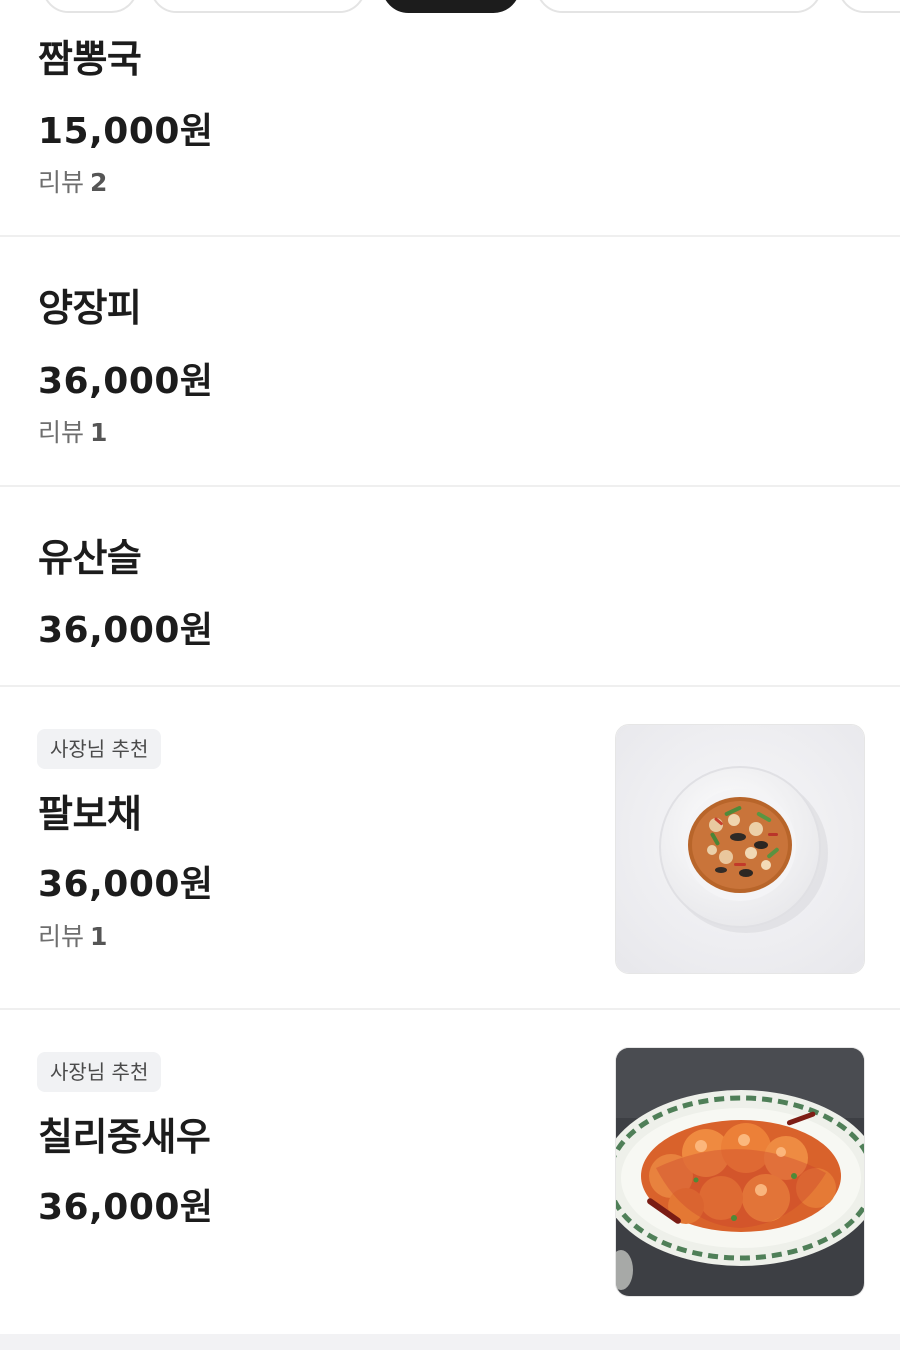 The height and width of the screenshot is (1350, 900). I want to click on chili-shrimp-photo-image, so click(740, 1172).